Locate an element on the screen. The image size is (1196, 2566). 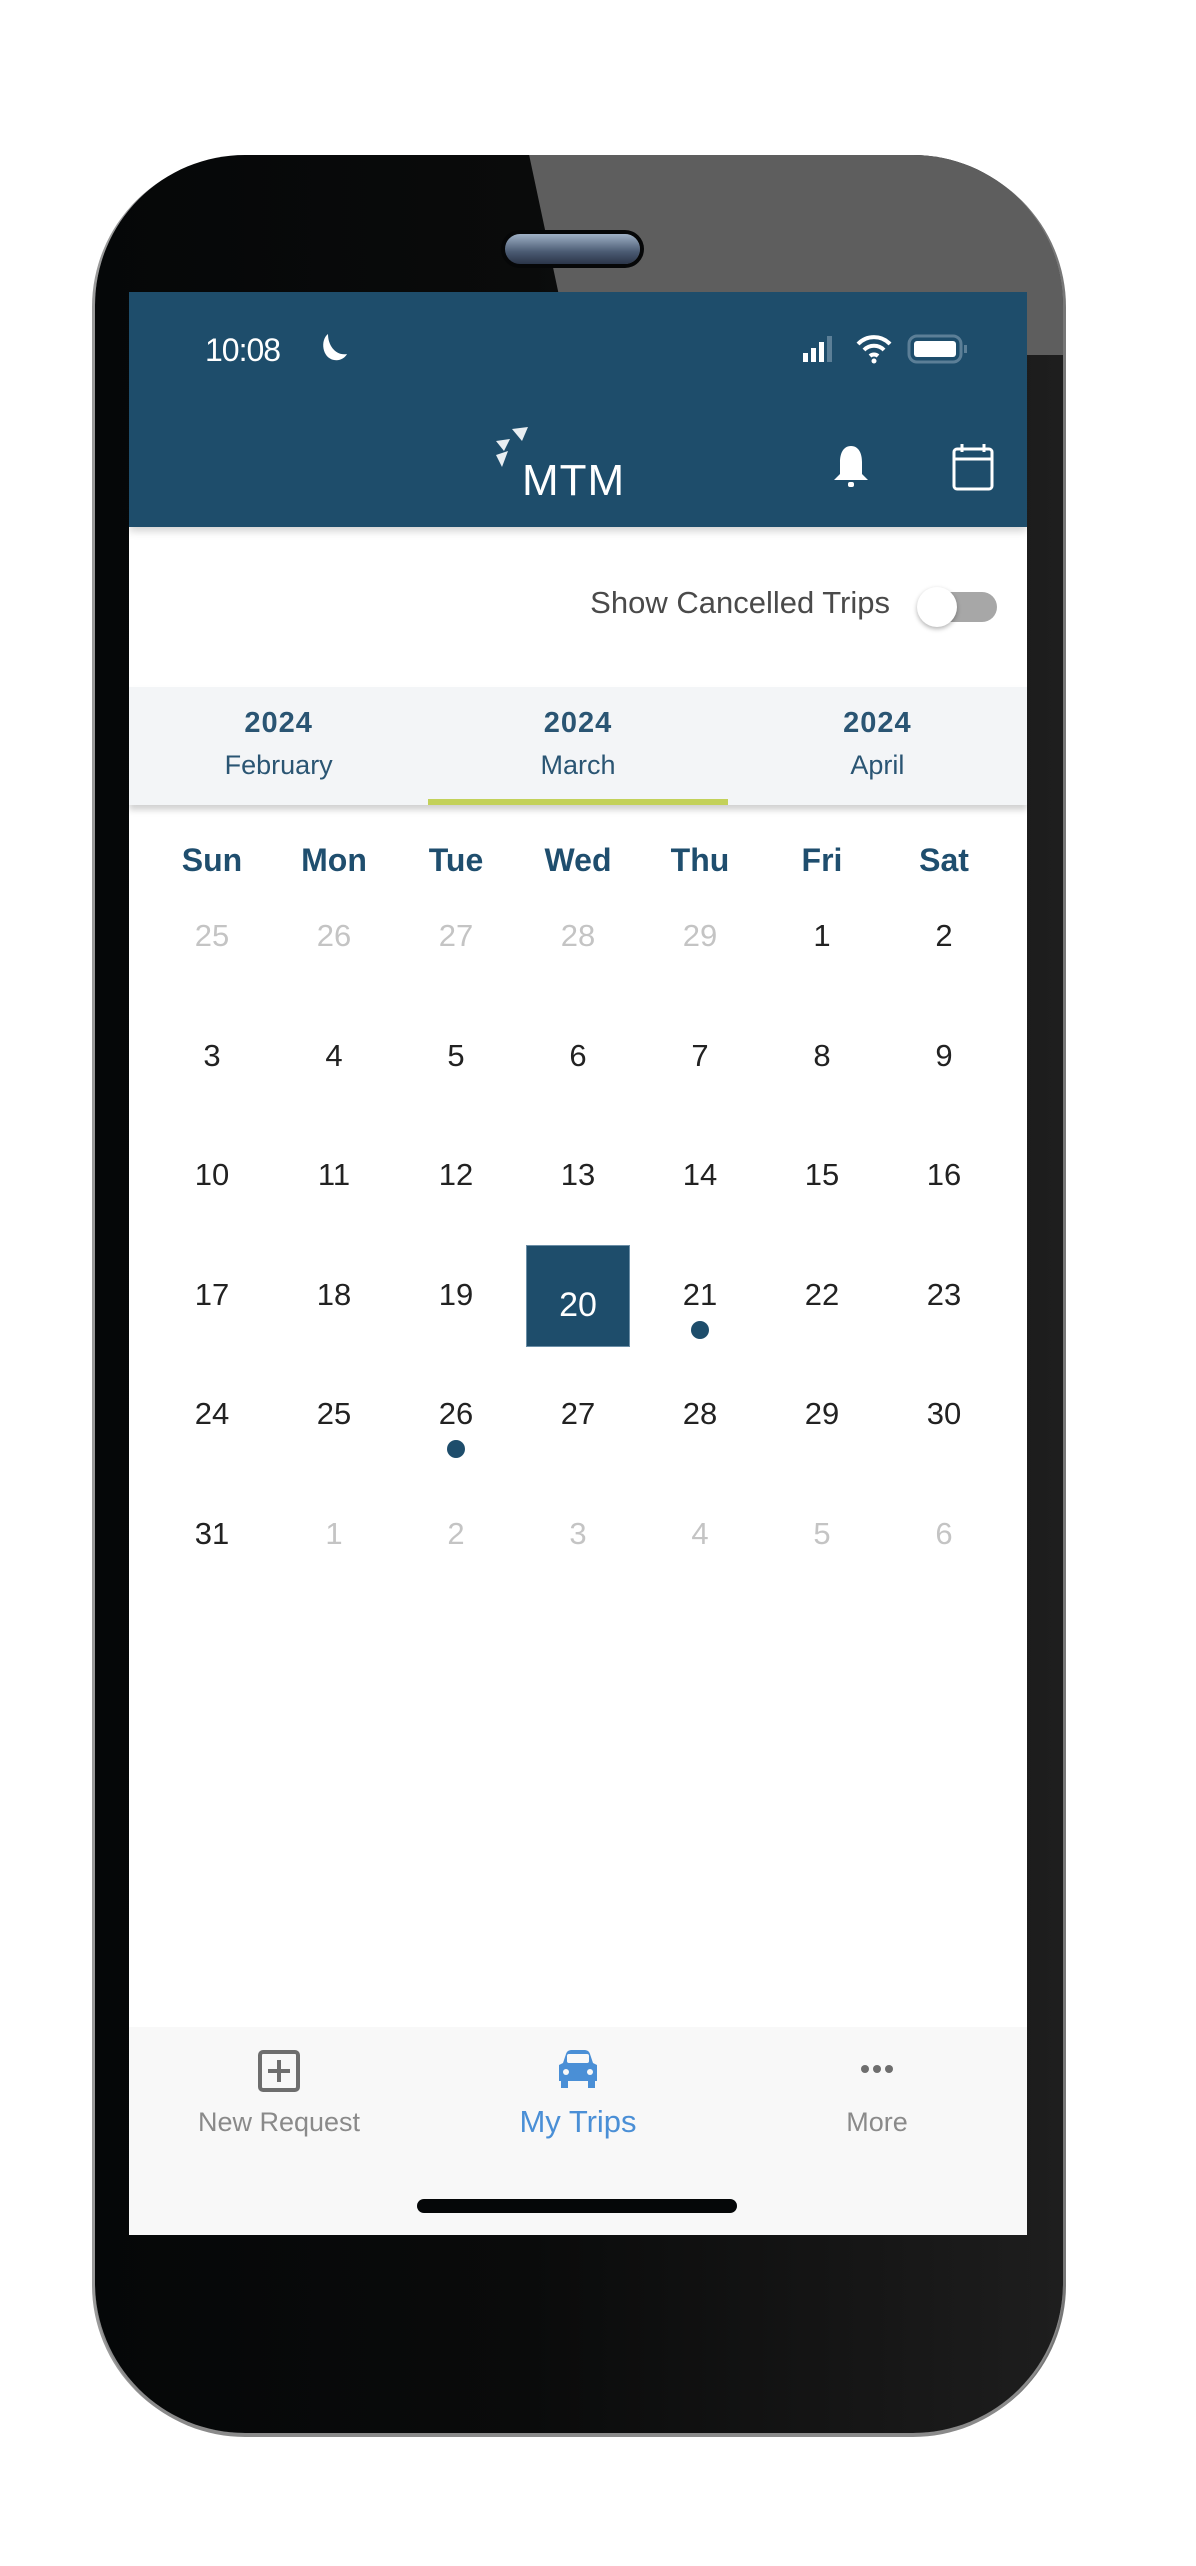
home-indicator is located at coordinates (577, 2206).